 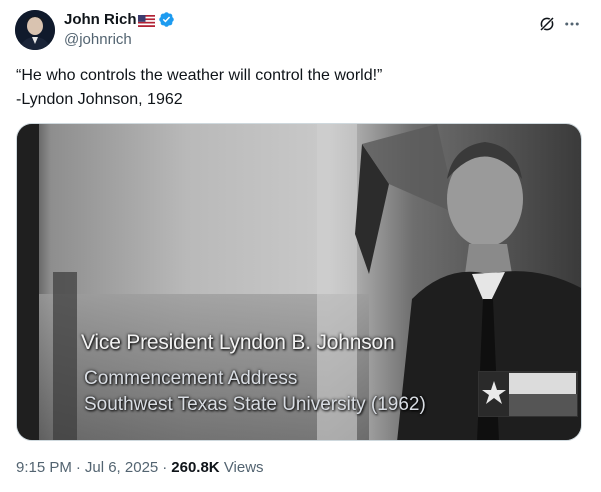 I want to click on user-handle: @johnrich, so click(x=119, y=39).